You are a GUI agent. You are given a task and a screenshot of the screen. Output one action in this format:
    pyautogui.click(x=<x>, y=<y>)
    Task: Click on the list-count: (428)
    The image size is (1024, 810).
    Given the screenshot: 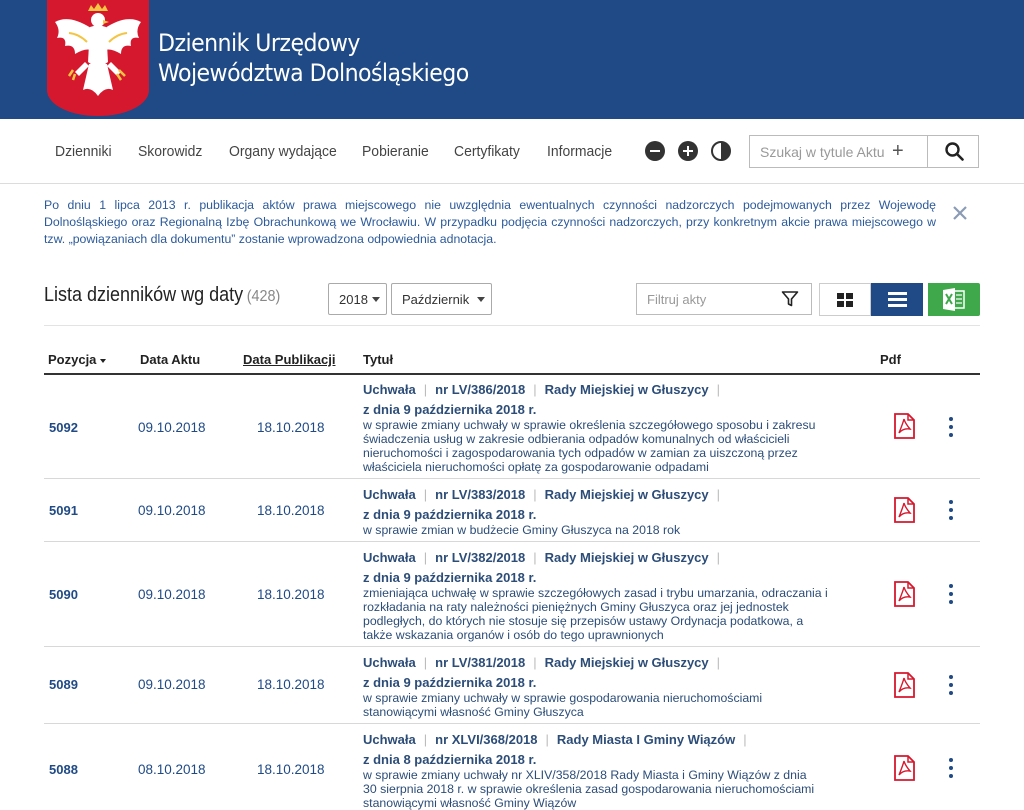 What is the action you would take?
    pyautogui.click(x=263, y=296)
    